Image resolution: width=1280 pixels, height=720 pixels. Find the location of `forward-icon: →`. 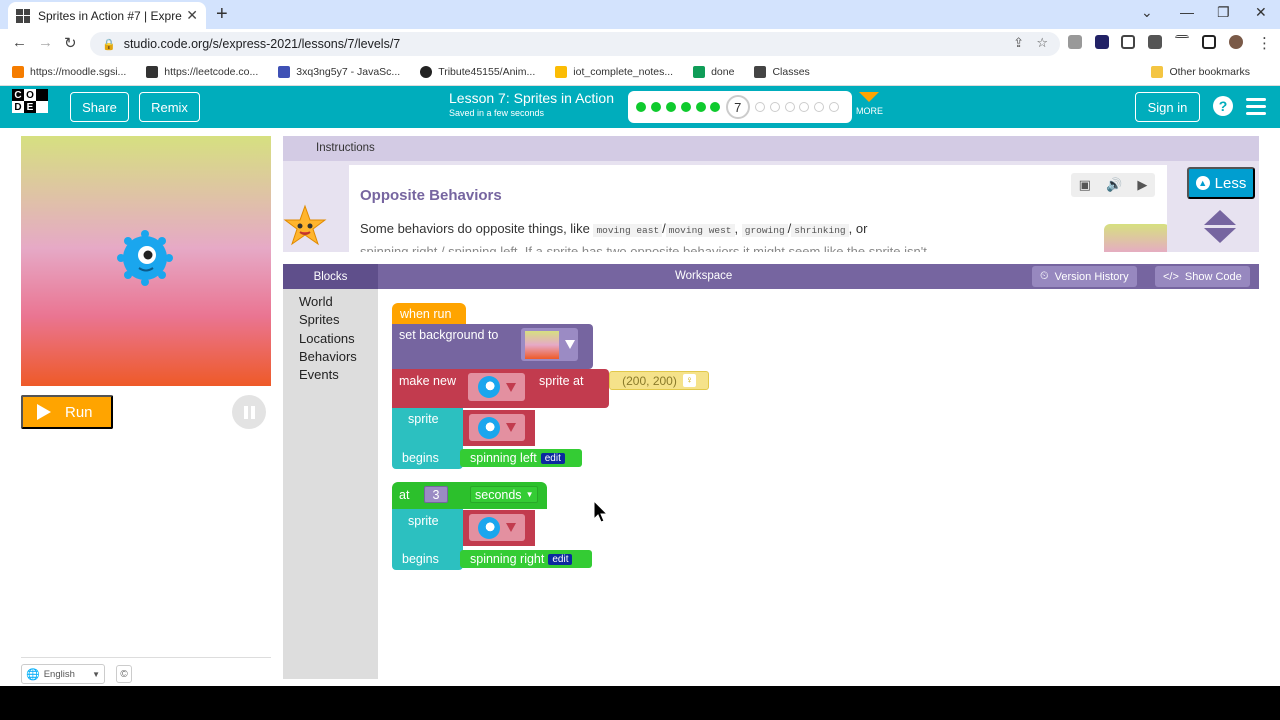

forward-icon: → is located at coordinates (45, 42).